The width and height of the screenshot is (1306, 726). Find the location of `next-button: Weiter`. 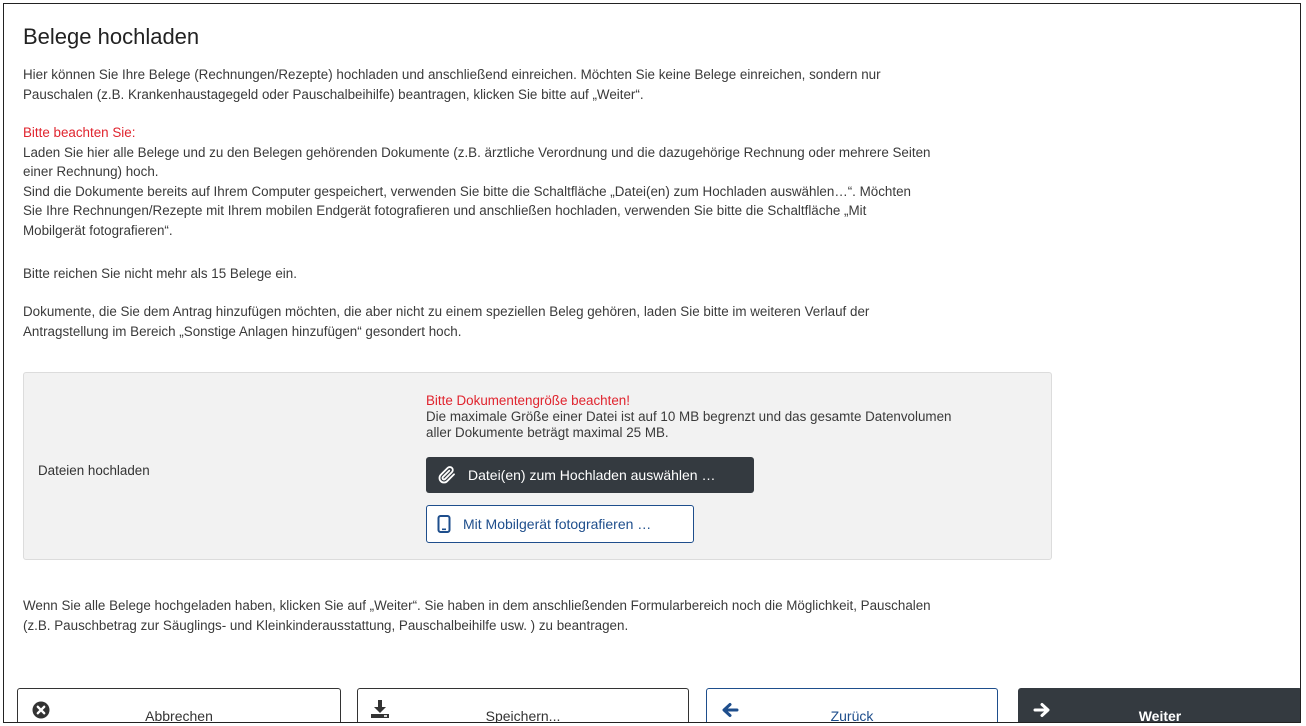

next-button: Weiter is located at coordinates (1159, 705).